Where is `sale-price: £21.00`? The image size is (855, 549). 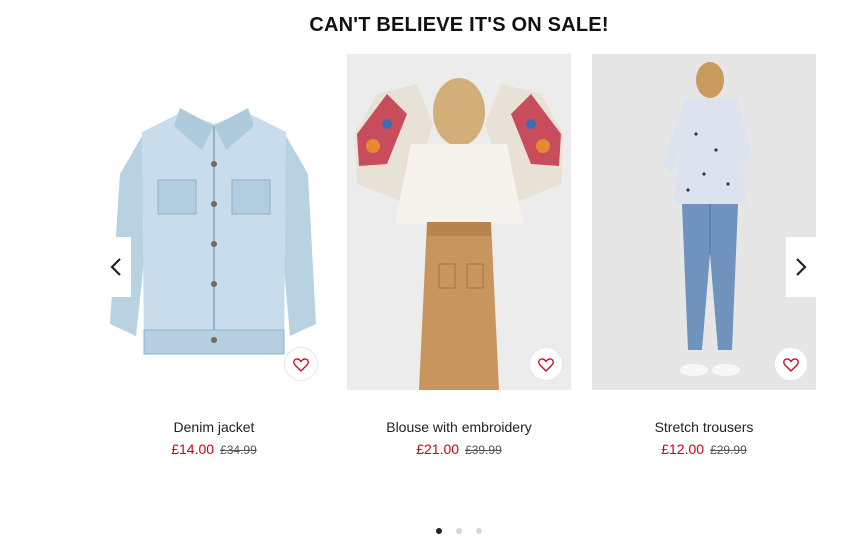
sale-price: £21.00 is located at coordinates (438, 449).